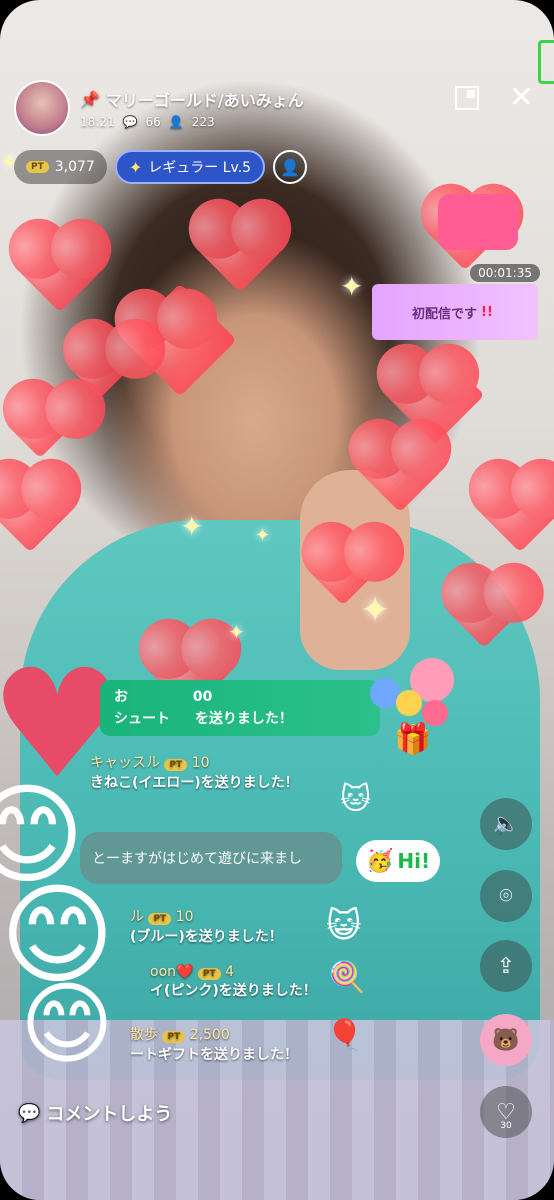 The width and height of the screenshot is (554, 1200). Describe the element at coordinates (240, 697) in the screenshot. I see `gift-notice-line1: お 00` at that location.